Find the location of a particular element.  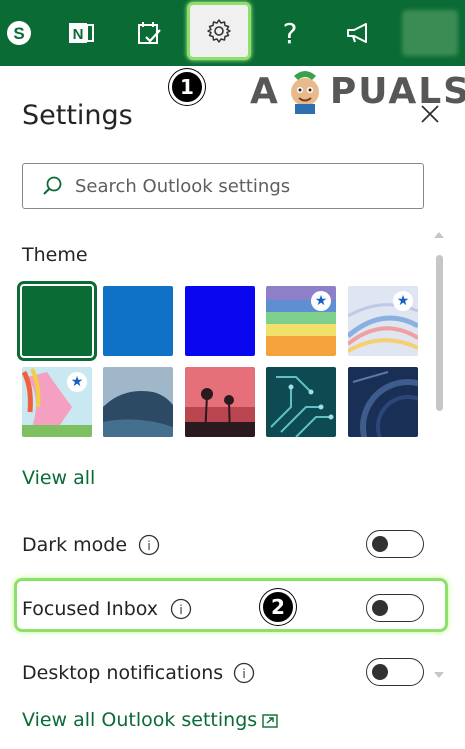

help-glyph: ? is located at coordinates (290, 33).